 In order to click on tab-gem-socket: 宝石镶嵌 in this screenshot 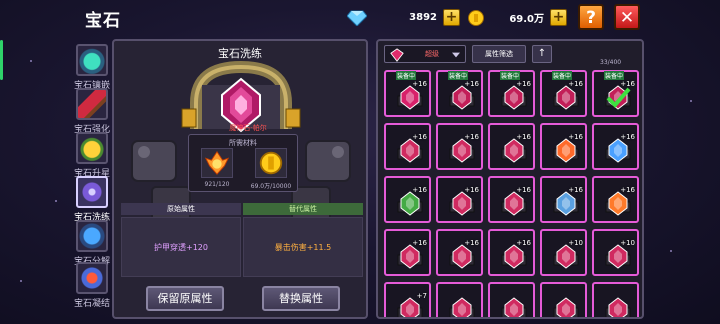, I will do `click(92, 69)`.